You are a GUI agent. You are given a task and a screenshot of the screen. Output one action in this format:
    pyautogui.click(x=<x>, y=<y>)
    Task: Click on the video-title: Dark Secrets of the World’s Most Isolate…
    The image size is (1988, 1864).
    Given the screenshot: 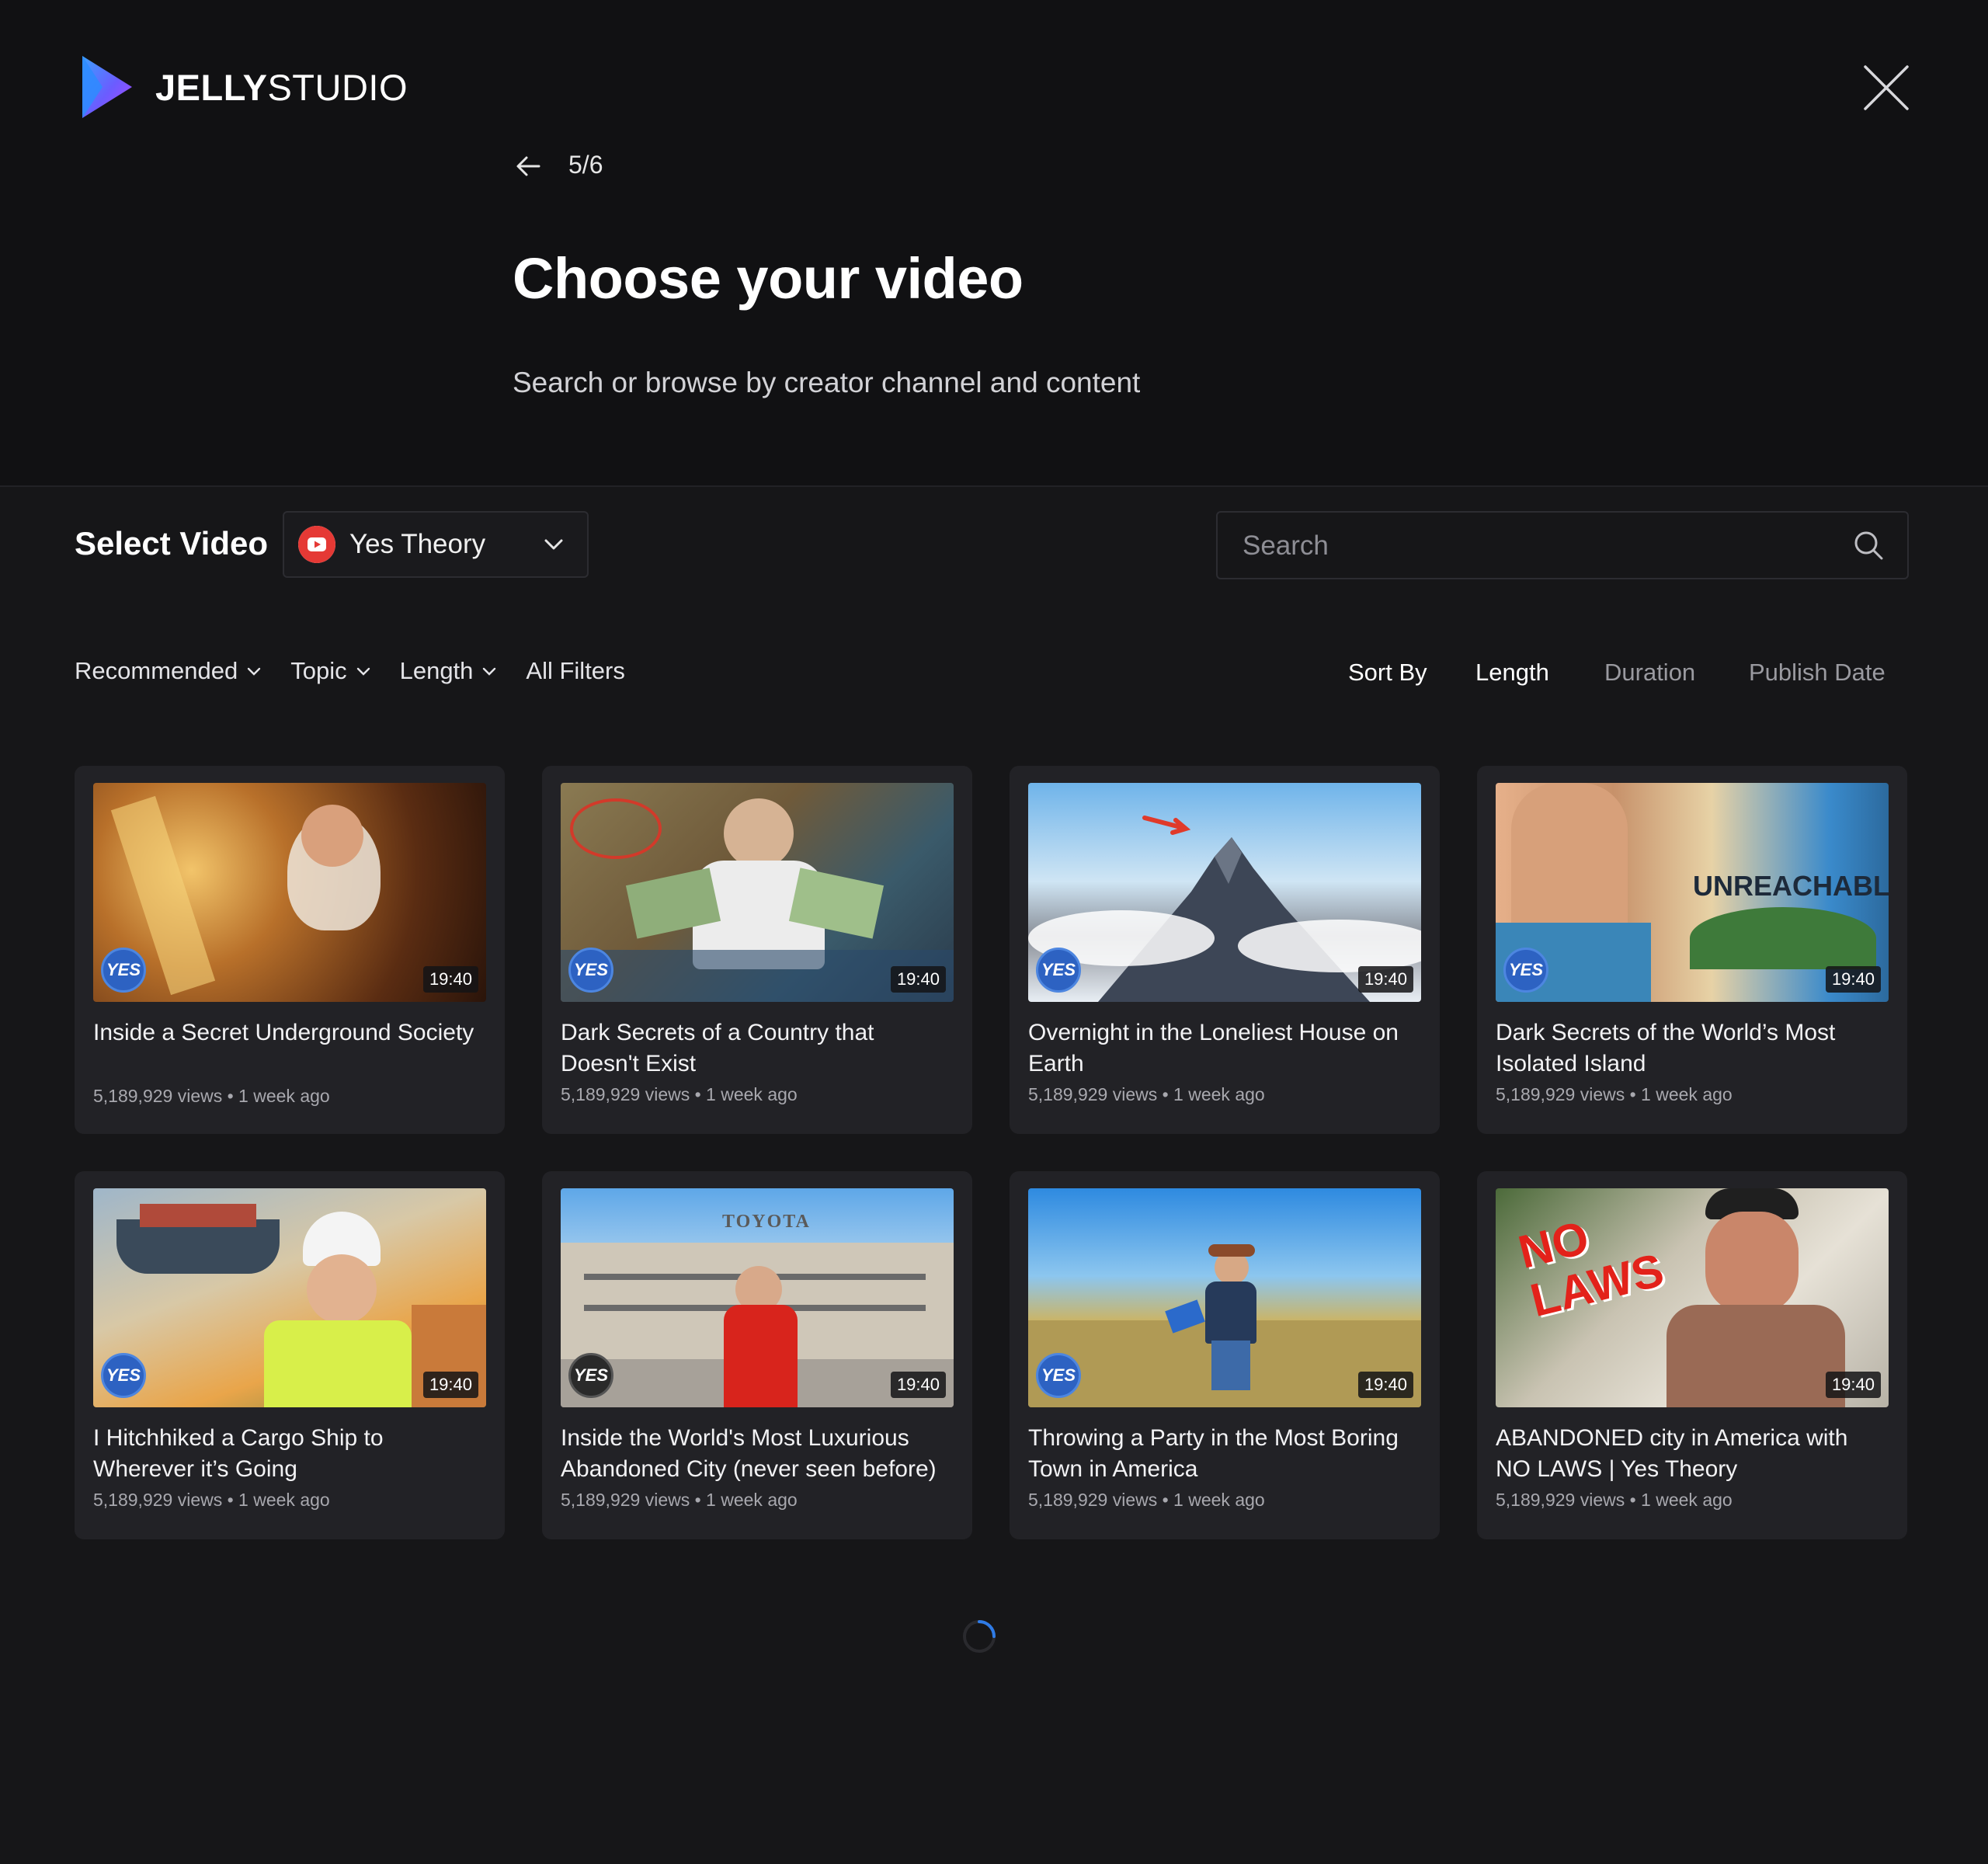 What is the action you would take?
    pyautogui.click(x=1666, y=1048)
    